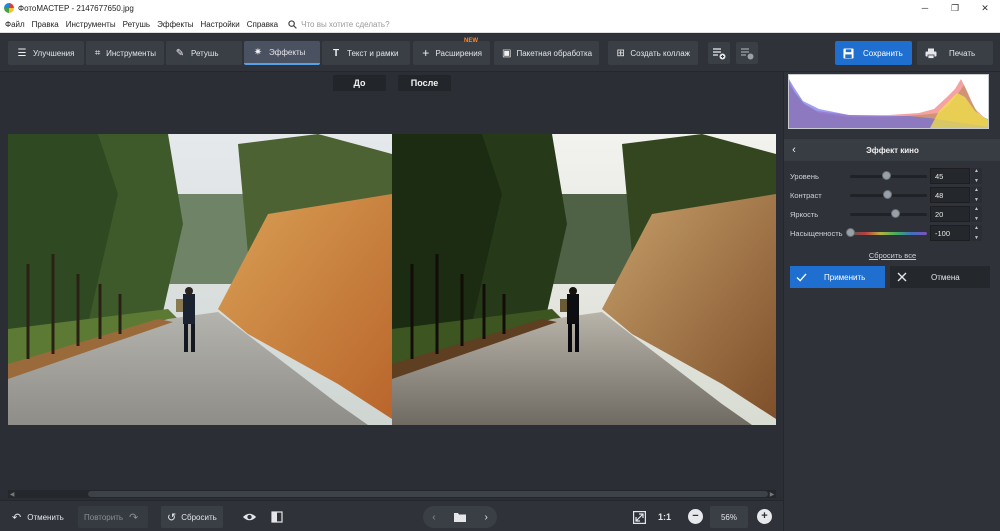 The image size is (1000, 531). Describe the element at coordinates (345, 24) in the screenshot. I see `search-placeholder: Что вы хотите сделать?` at that location.